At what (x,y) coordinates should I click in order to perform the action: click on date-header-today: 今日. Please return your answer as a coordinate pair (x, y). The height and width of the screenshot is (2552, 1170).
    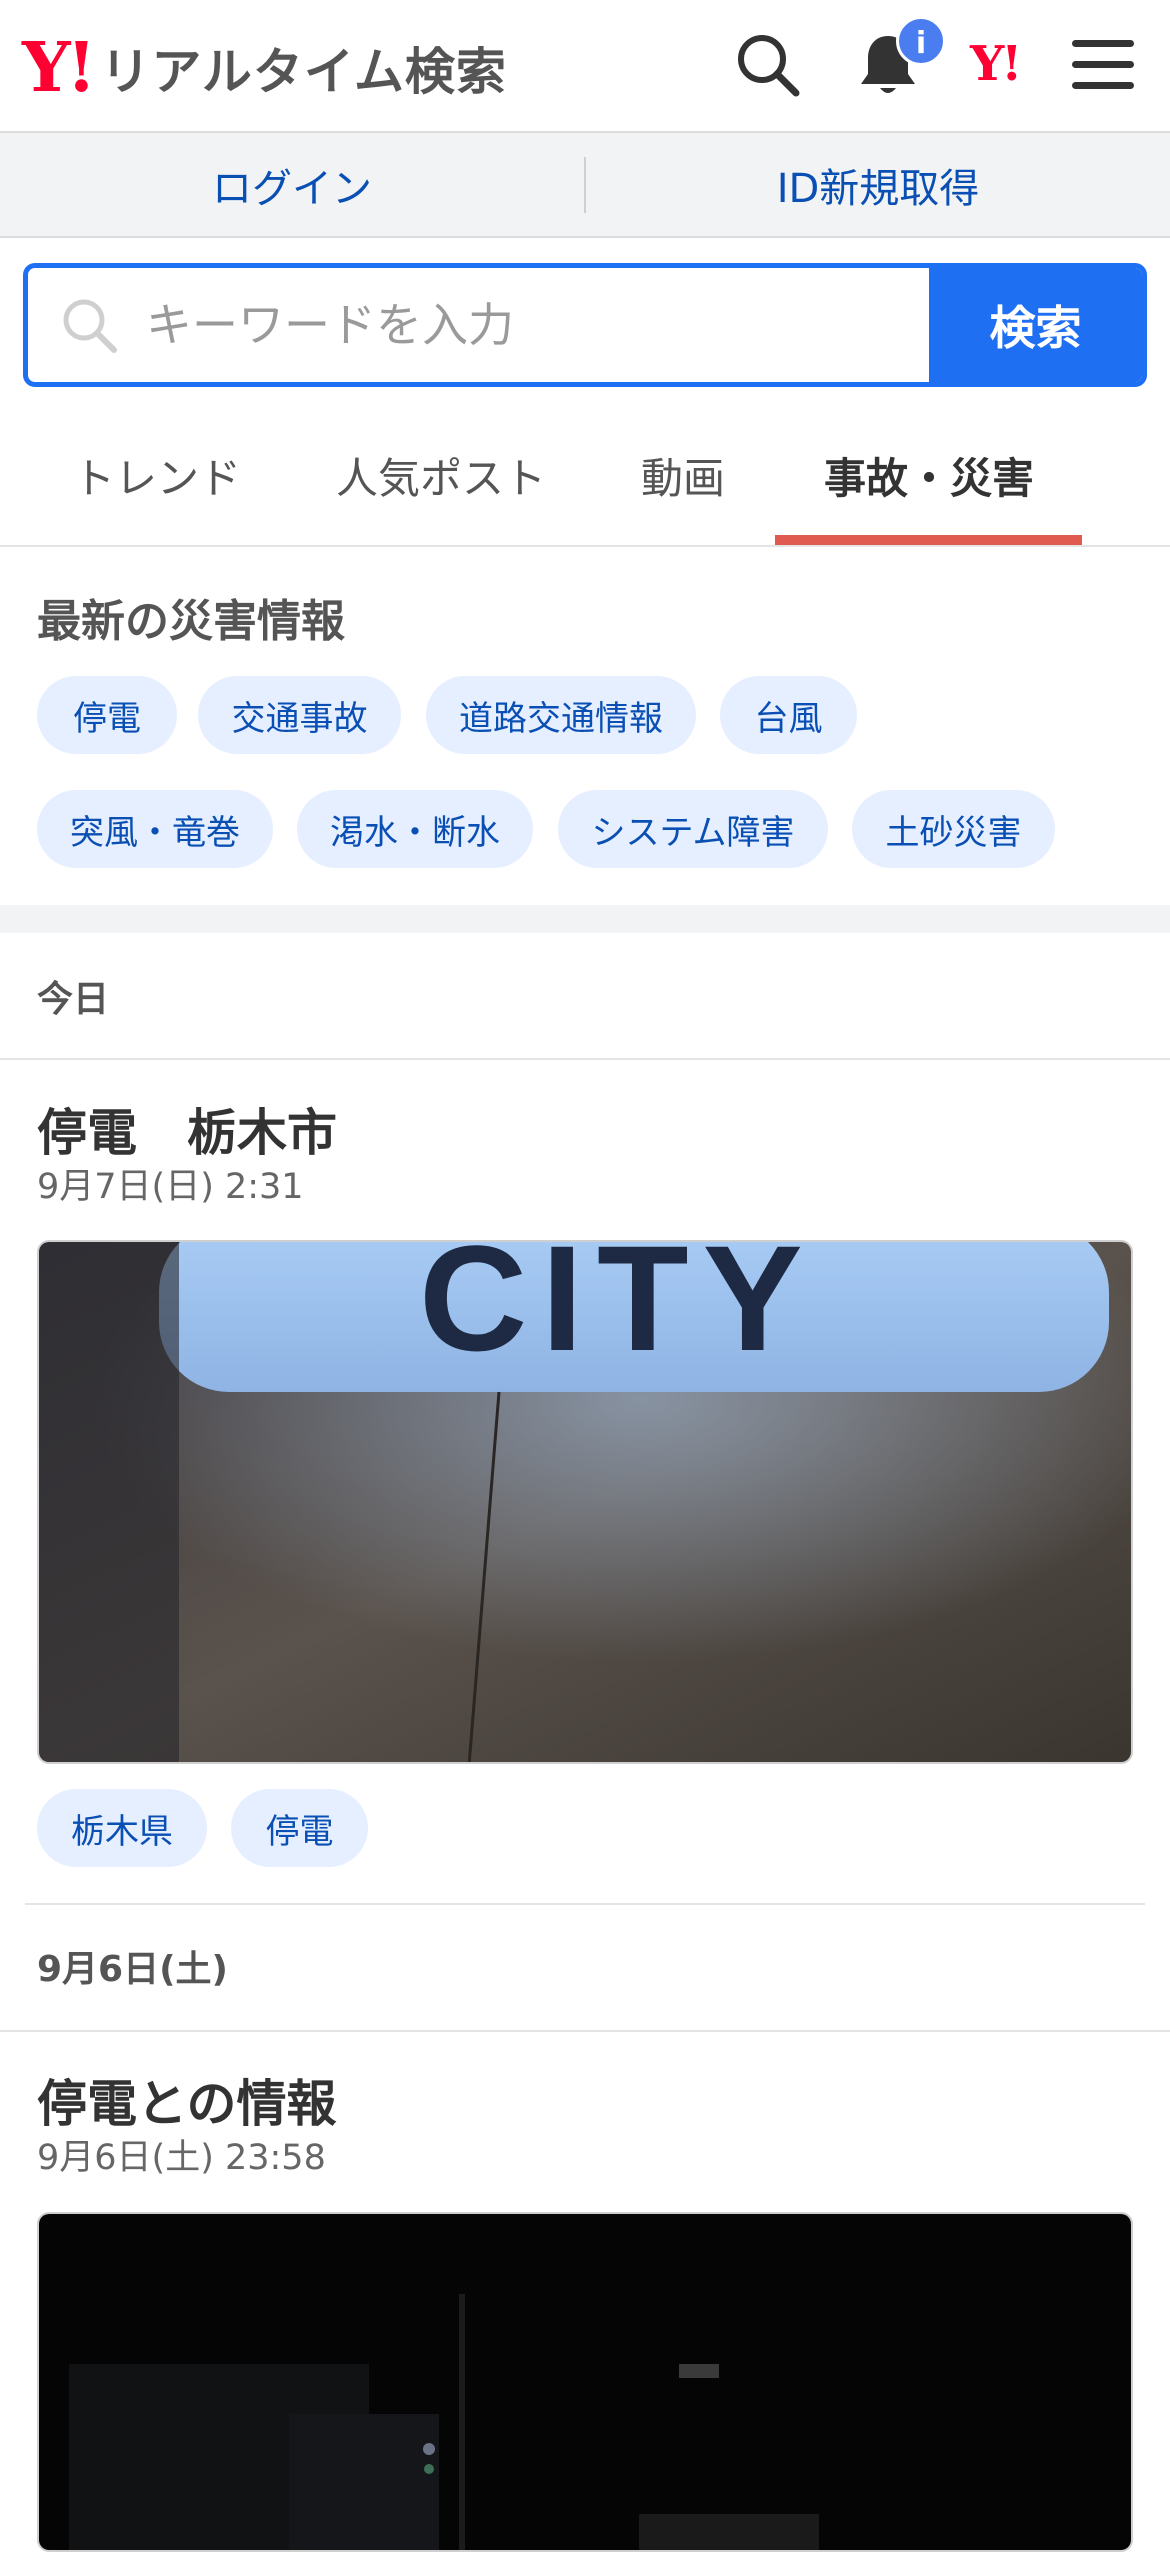
    Looking at the image, I should click on (73, 999).